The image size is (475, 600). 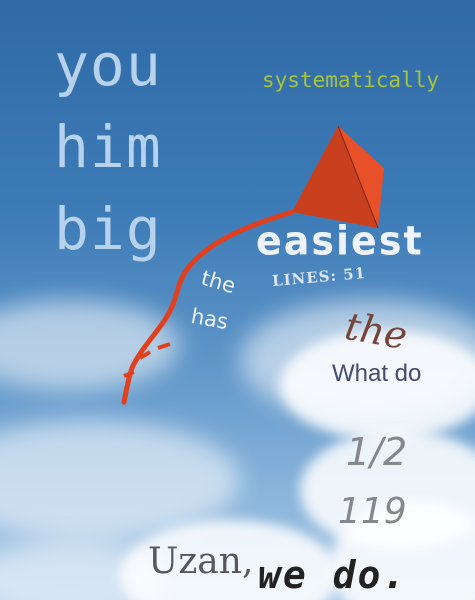 What do you see at coordinates (372, 511) in the screenshot?
I see `word-number: 119` at bounding box center [372, 511].